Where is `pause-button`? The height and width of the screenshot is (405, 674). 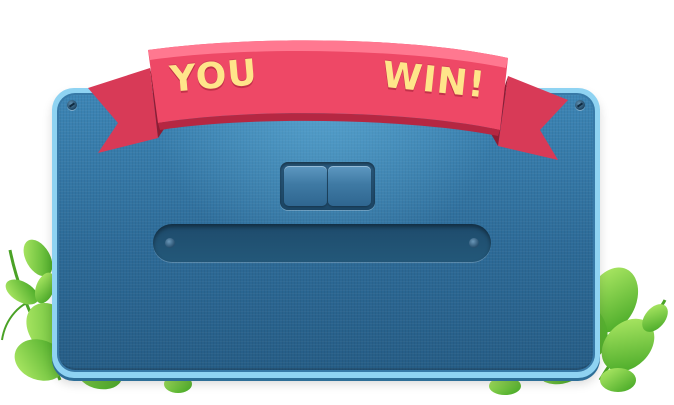
pause-button is located at coordinates (327, 186).